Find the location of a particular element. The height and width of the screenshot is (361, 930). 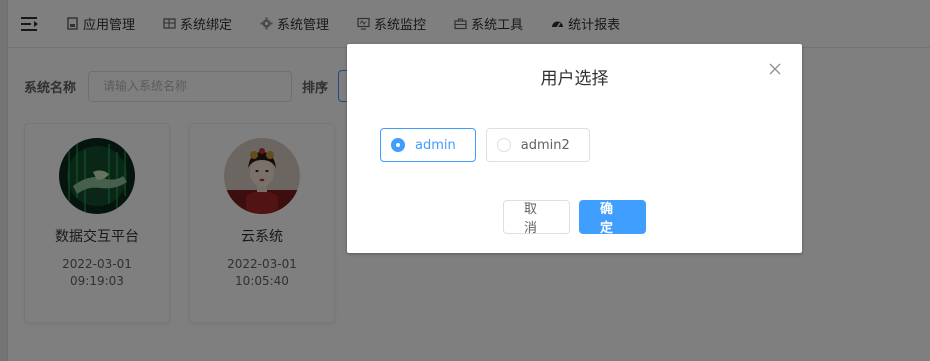

user-radio-group: admin admin2 is located at coordinates (490, 145).